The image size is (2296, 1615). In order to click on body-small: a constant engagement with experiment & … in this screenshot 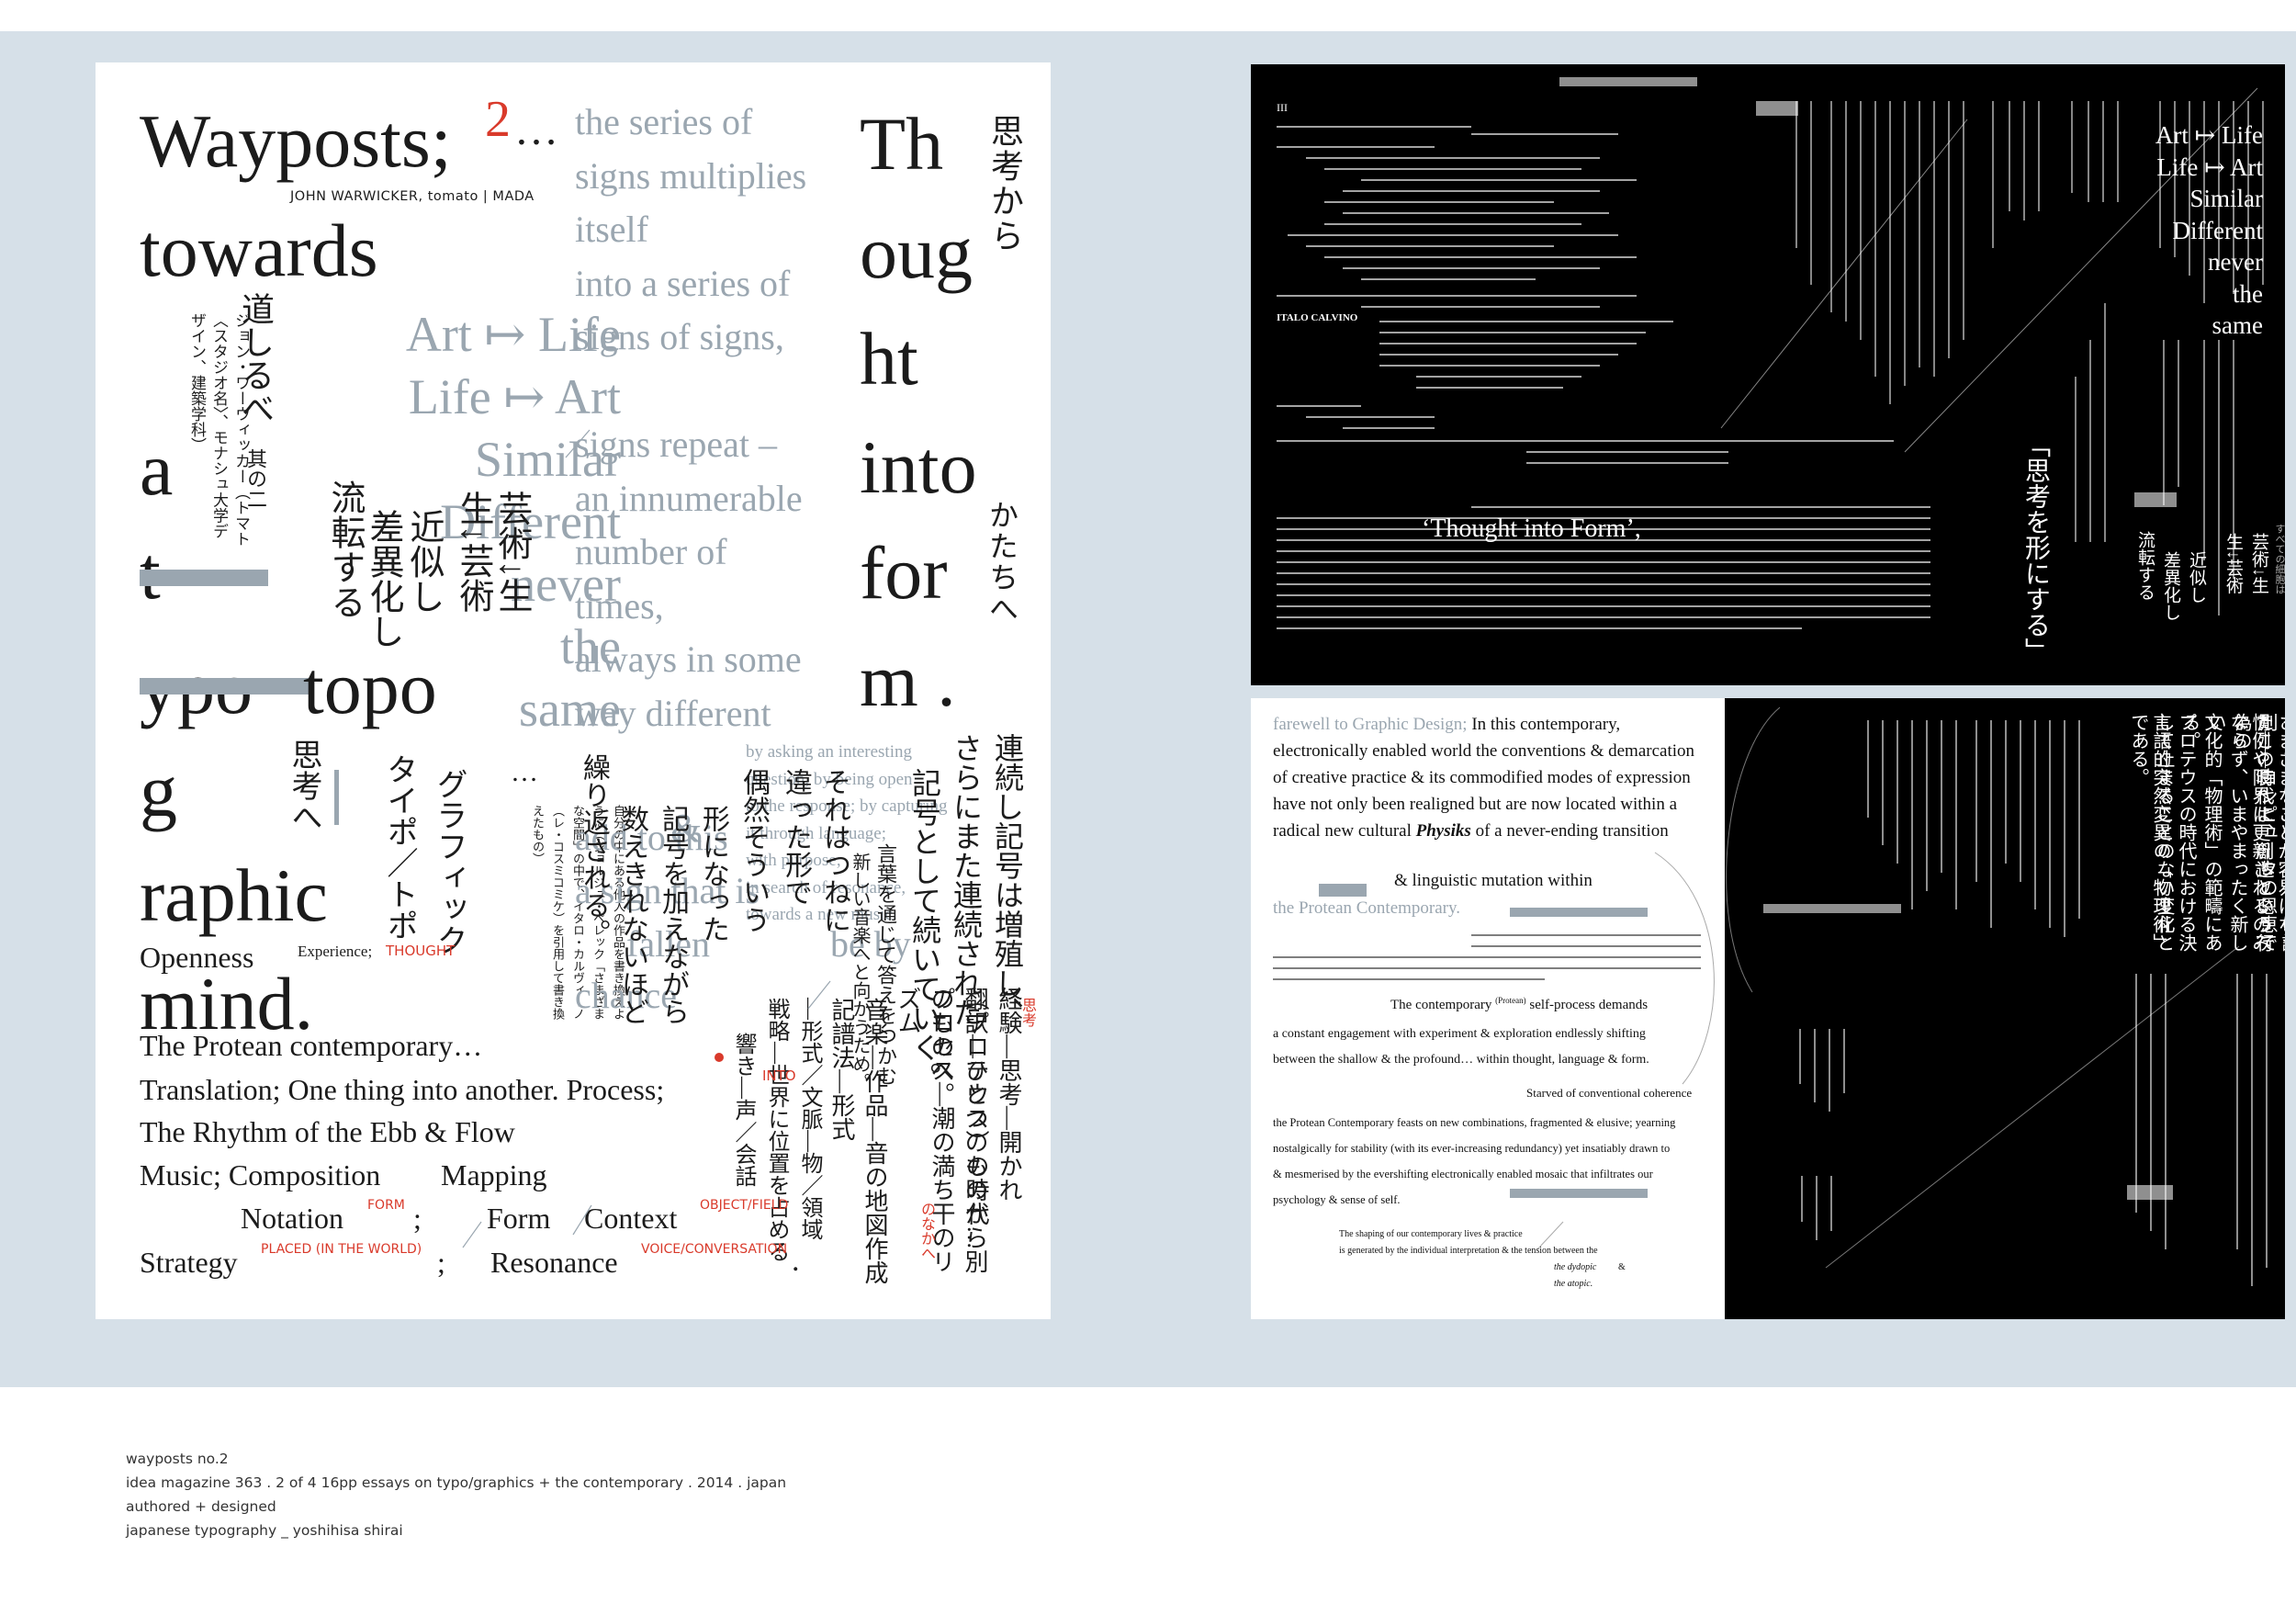, I will do `click(1461, 1047)`.